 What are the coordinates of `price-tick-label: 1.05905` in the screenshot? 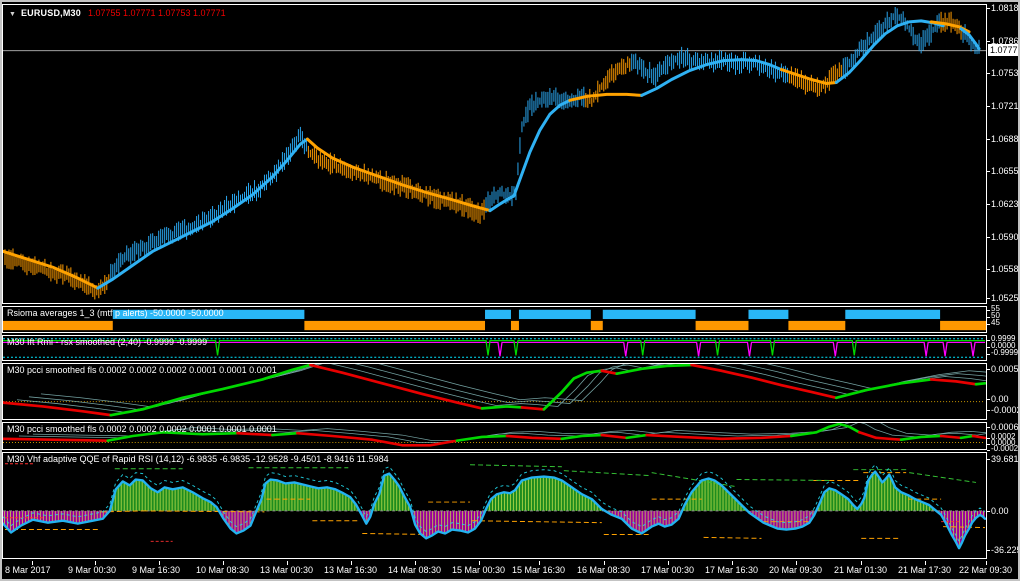 It's located at (1005, 237).